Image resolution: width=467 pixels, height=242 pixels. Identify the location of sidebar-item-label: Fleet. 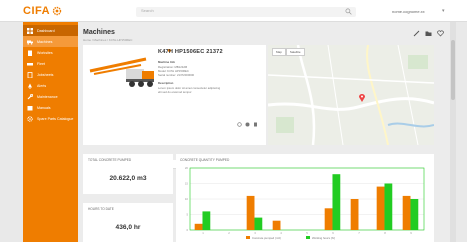
(41, 63).